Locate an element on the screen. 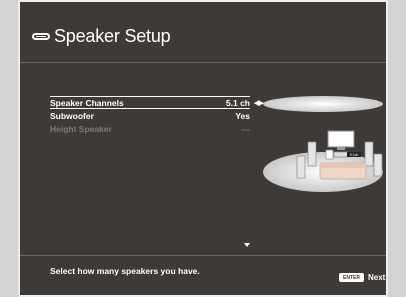 This screenshot has height=297, width=406. channel-display-label: 5.1ch is located at coordinates (354, 155).